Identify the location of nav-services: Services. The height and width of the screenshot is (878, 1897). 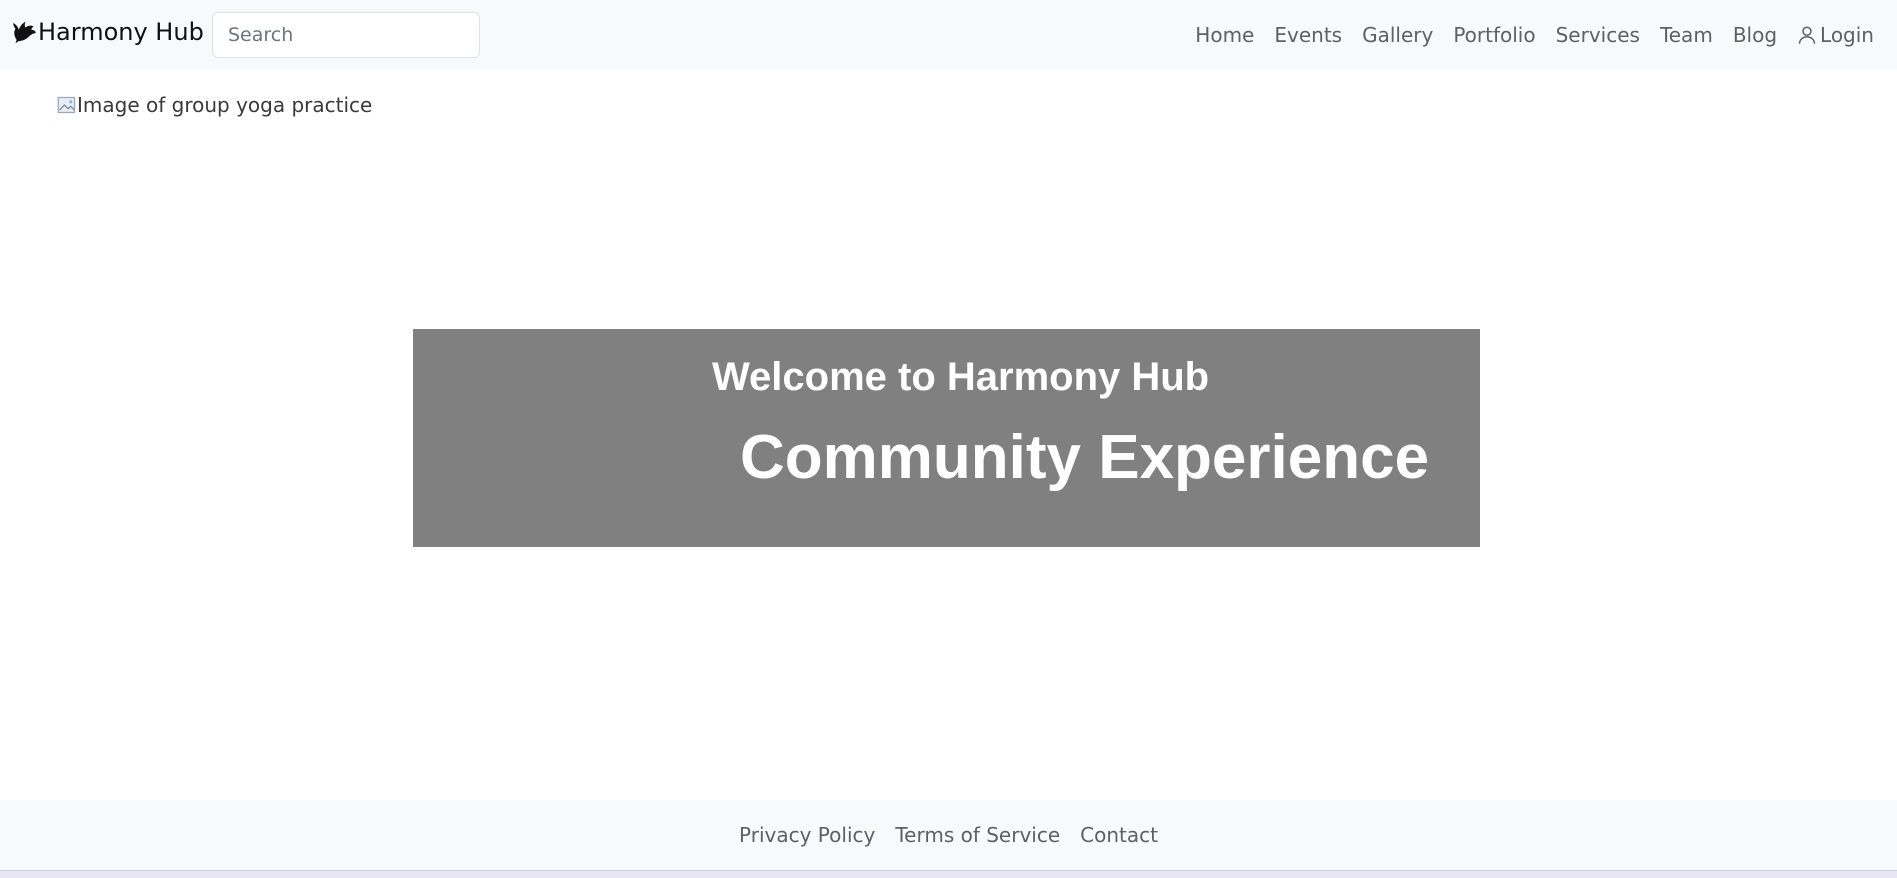
(1598, 35).